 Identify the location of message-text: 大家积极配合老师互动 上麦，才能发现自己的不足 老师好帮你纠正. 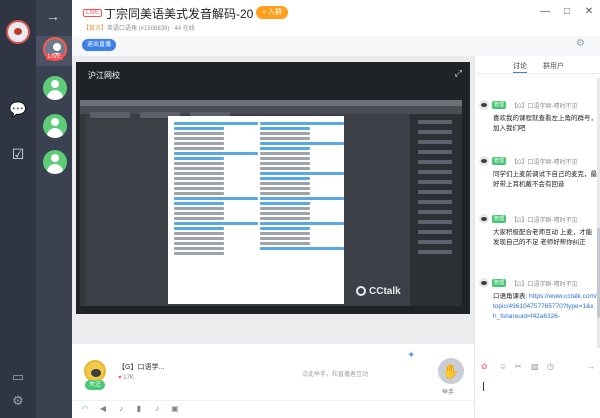
(543, 237).